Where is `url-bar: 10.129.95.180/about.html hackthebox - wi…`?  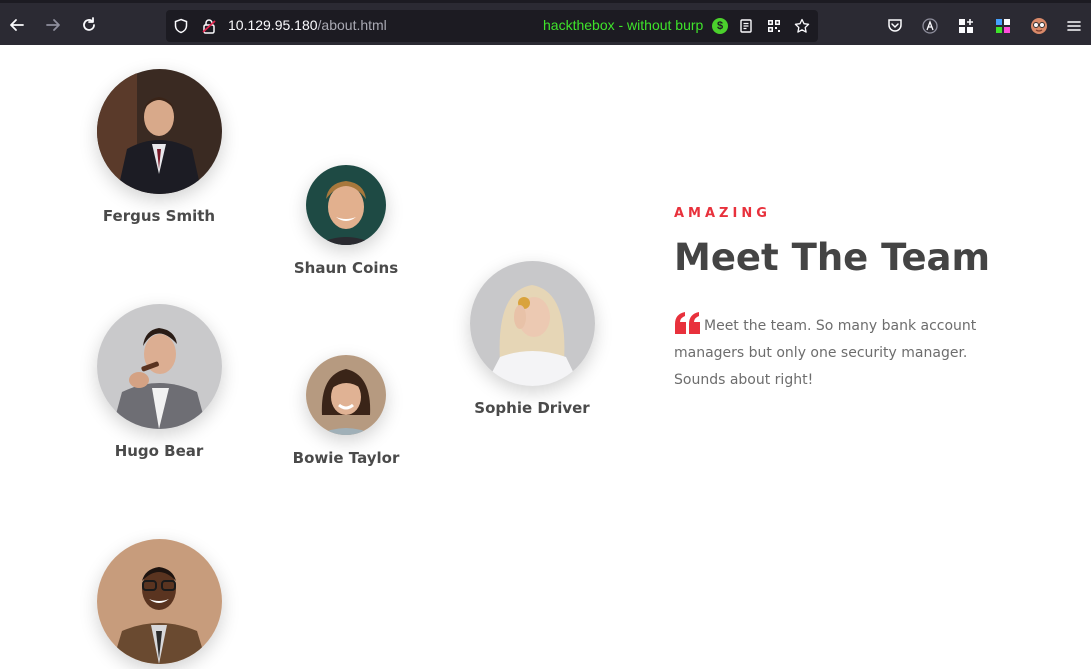
url-bar: 10.129.95.180/about.html hackthebox - wi… is located at coordinates (492, 26).